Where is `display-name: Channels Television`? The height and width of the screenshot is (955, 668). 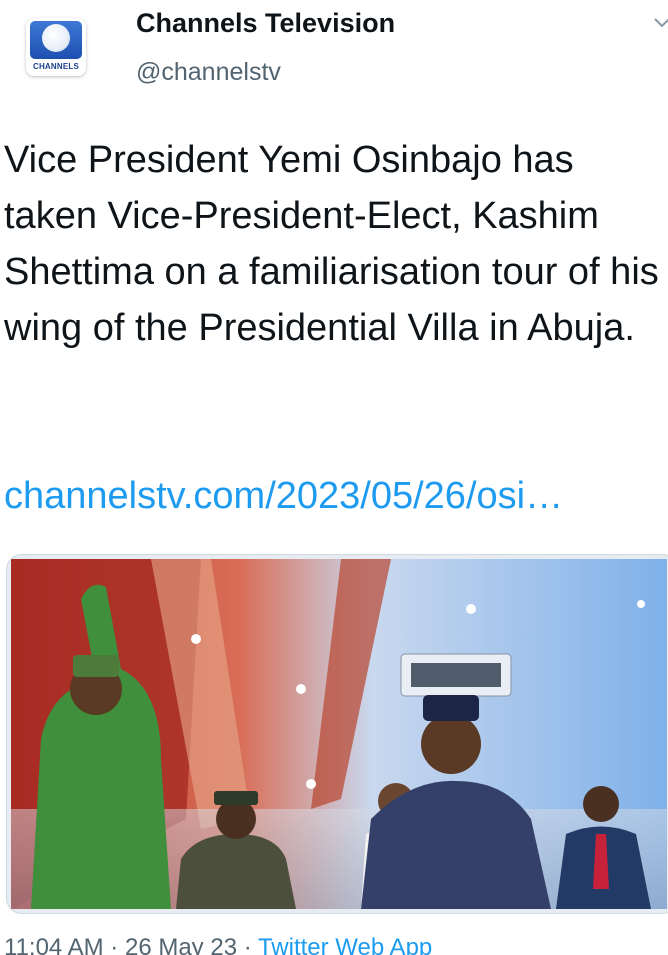
display-name: Channels Television is located at coordinates (265, 23).